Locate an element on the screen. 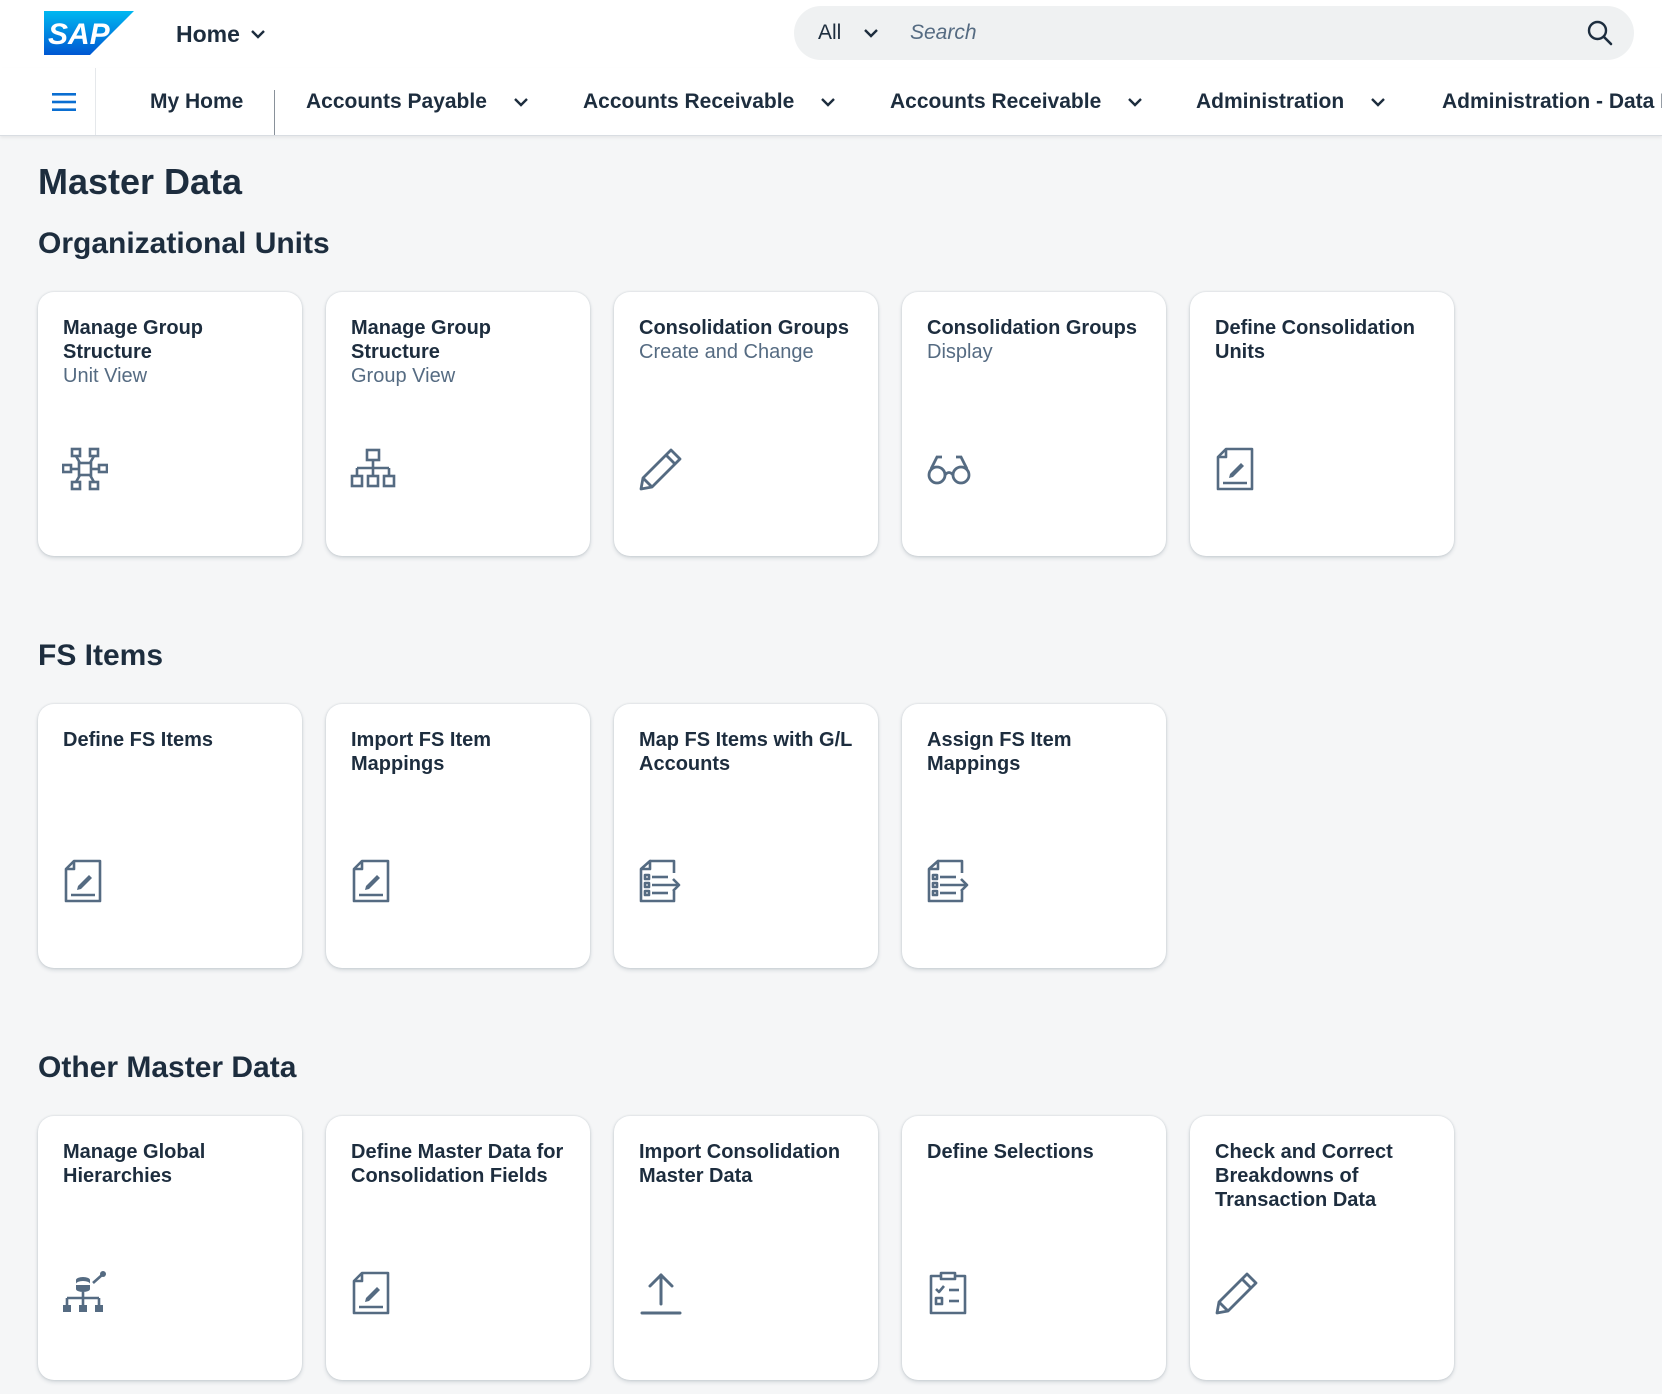 This screenshot has height=1394, width=1662. tile-manage-group-structure-unit-view: Manage Group Structure Unit View is located at coordinates (170, 424).